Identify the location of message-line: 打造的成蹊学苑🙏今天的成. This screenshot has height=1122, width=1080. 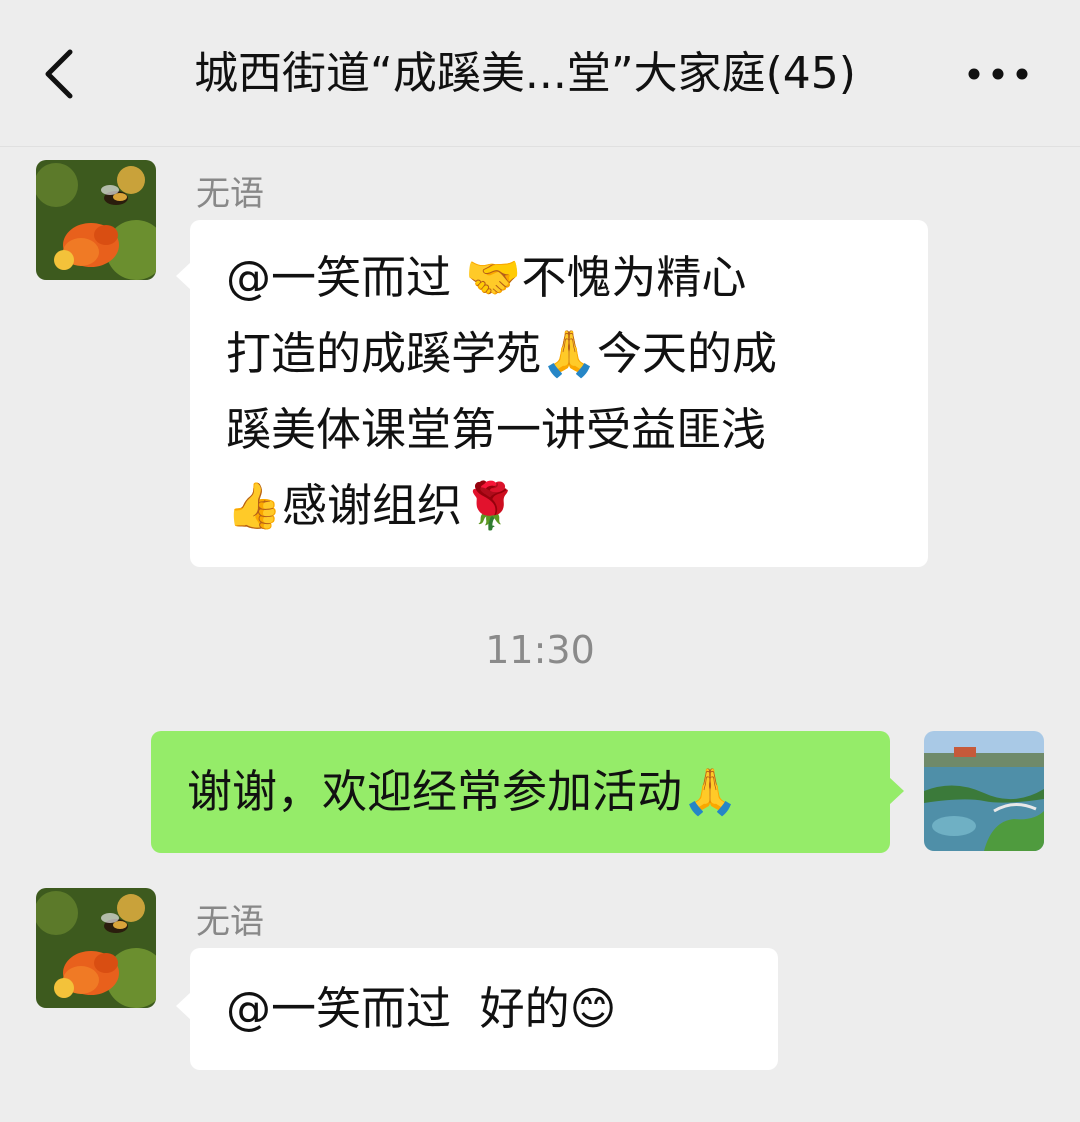
(502, 353).